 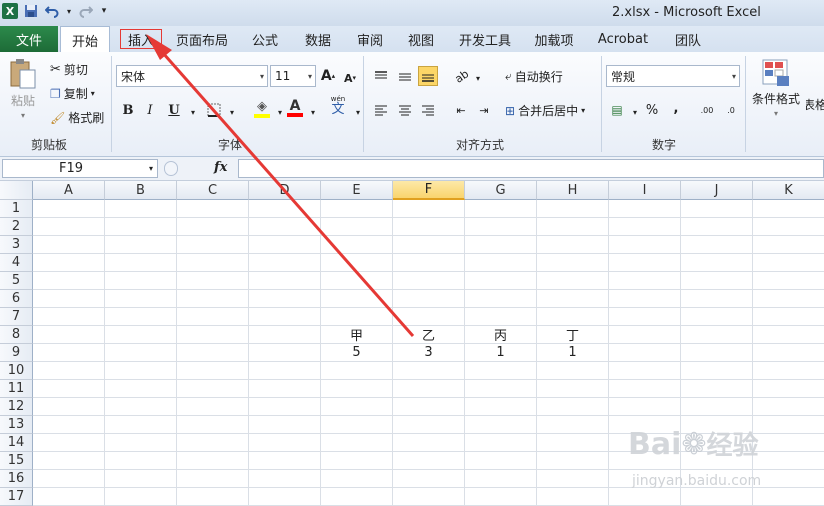 What do you see at coordinates (676, 108) in the screenshot?
I see `comma-button: ,` at bounding box center [676, 108].